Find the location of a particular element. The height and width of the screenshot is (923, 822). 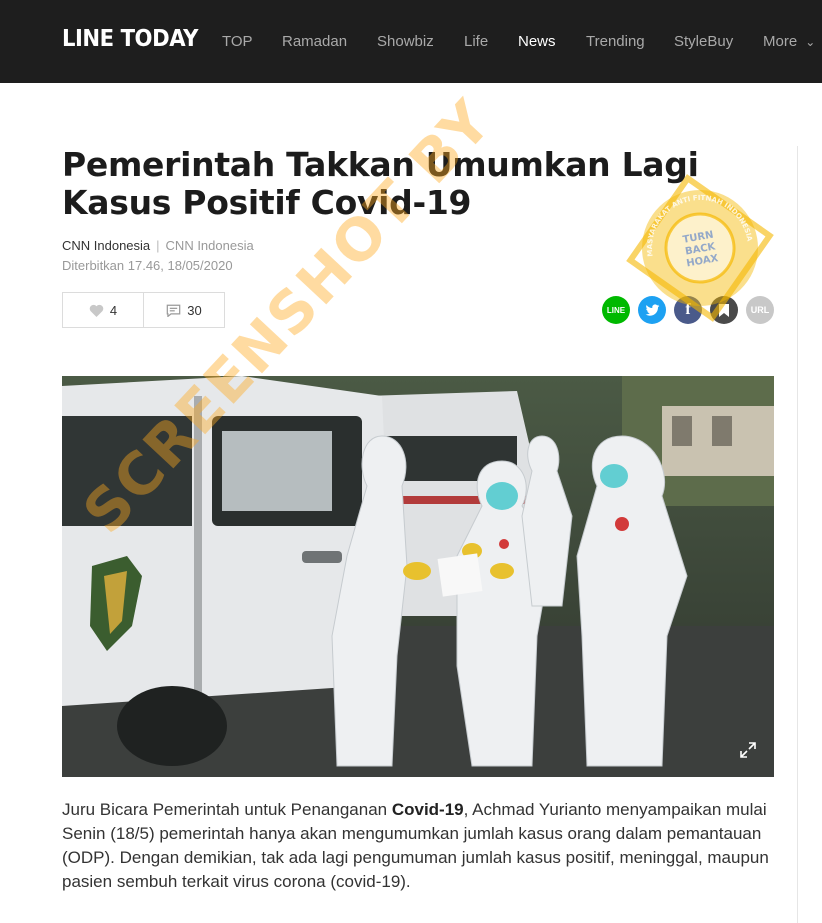

seal-word-2: BACK is located at coordinates (700, 249).